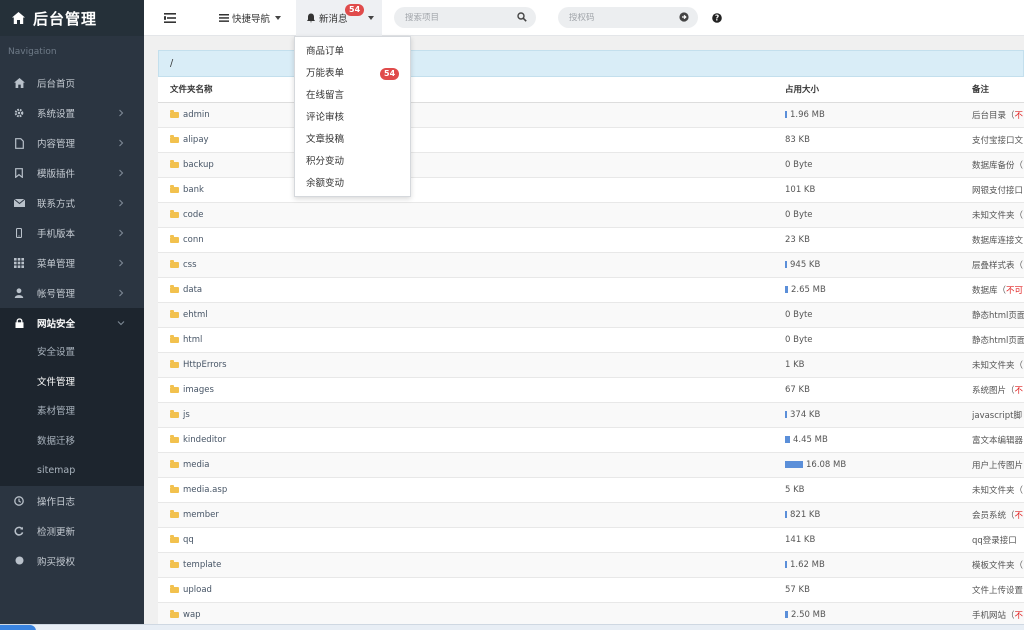  Describe the element at coordinates (72, 412) in the screenshot. I see `sidebar-subitem: 素材管理` at that location.